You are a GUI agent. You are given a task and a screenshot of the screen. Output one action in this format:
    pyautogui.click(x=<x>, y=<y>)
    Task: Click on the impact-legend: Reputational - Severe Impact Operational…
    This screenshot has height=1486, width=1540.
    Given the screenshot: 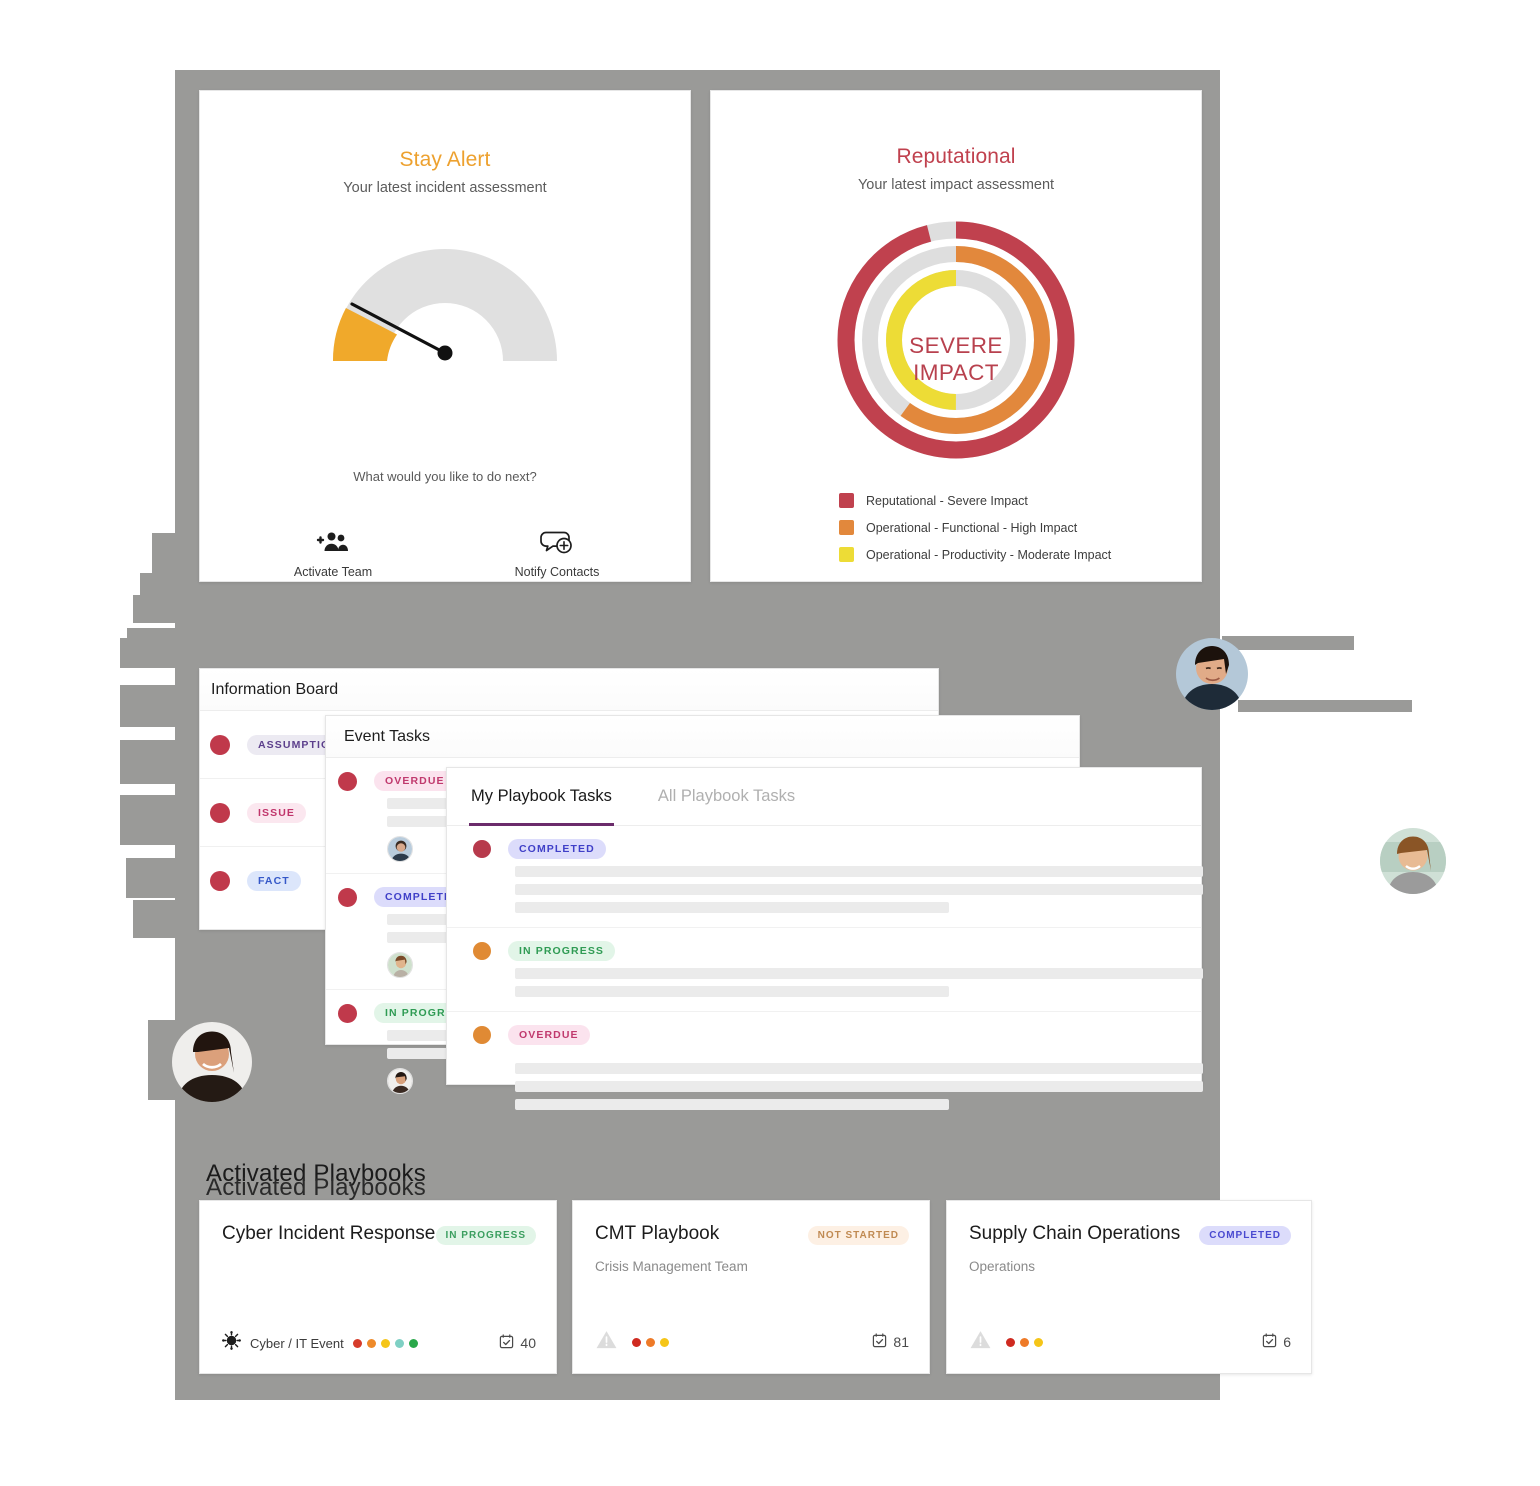 What is the action you would take?
    pyautogui.click(x=1020, y=527)
    